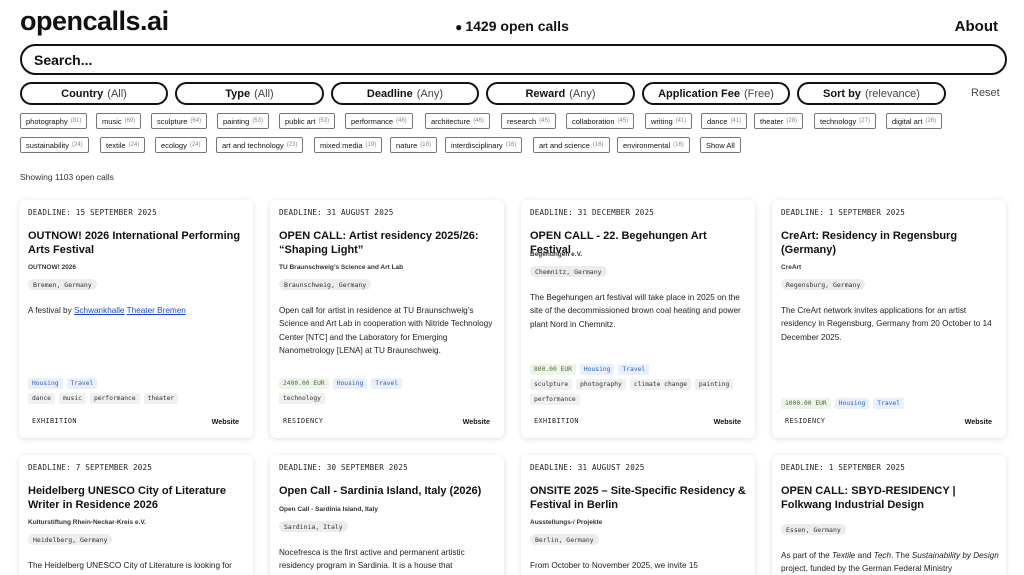 This screenshot has height=575, width=1024. I want to click on country-filter-button: Country (All), so click(94, 93).